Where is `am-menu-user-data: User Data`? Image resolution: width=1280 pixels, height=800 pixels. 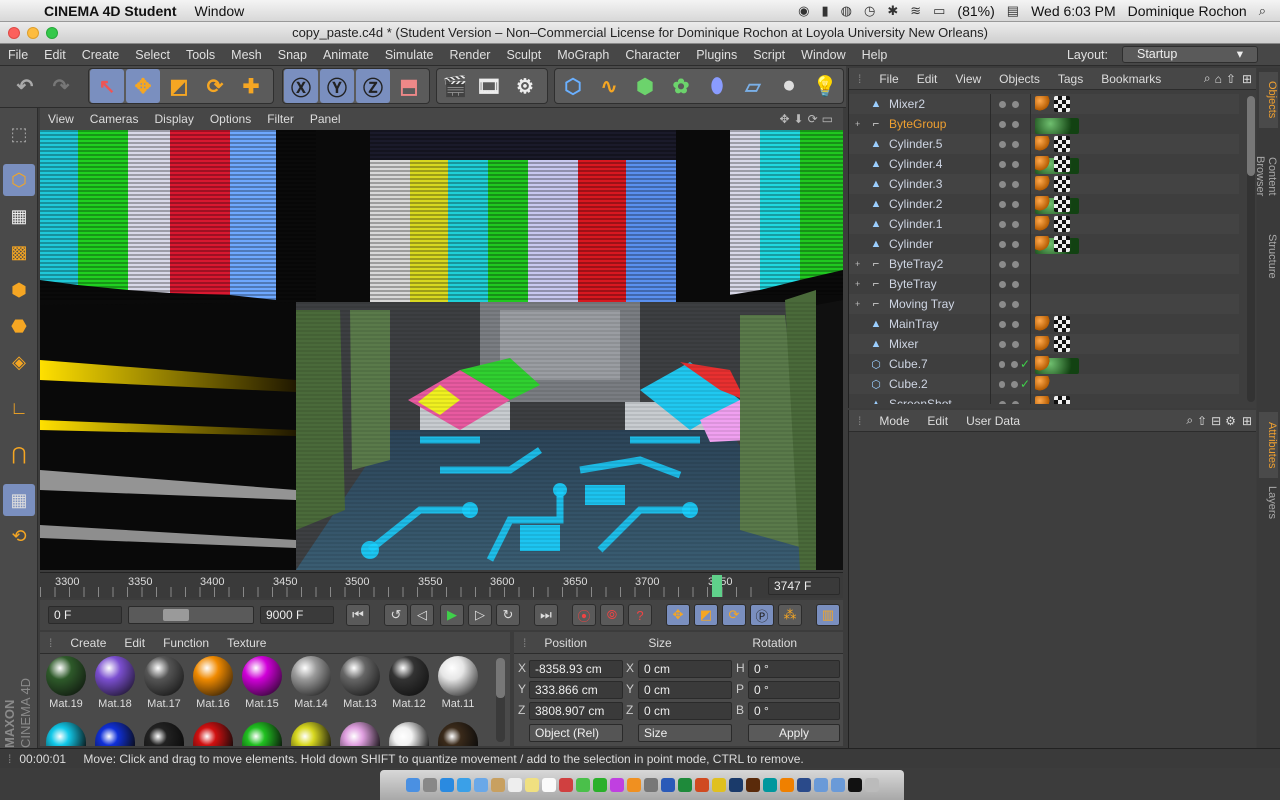 am-menu-user-data: User Data is located at coordinates (993, 421).